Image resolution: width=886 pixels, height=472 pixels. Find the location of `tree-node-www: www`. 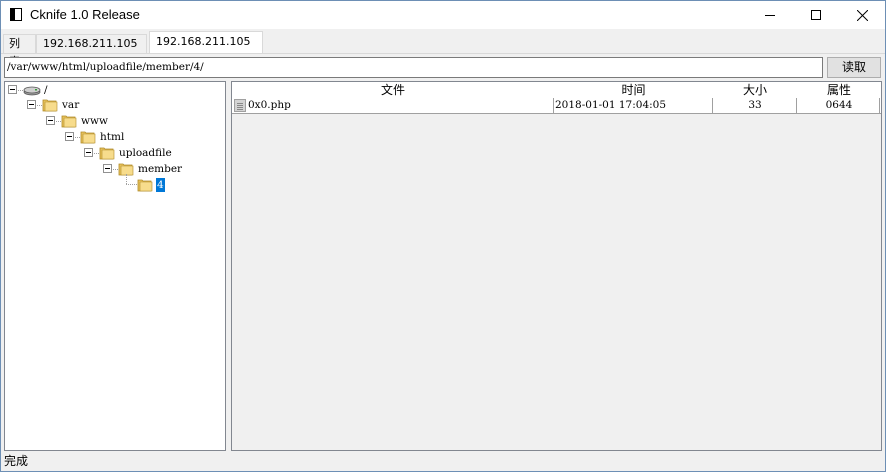

tree-node-www: www is located at coordinates (94, 121).